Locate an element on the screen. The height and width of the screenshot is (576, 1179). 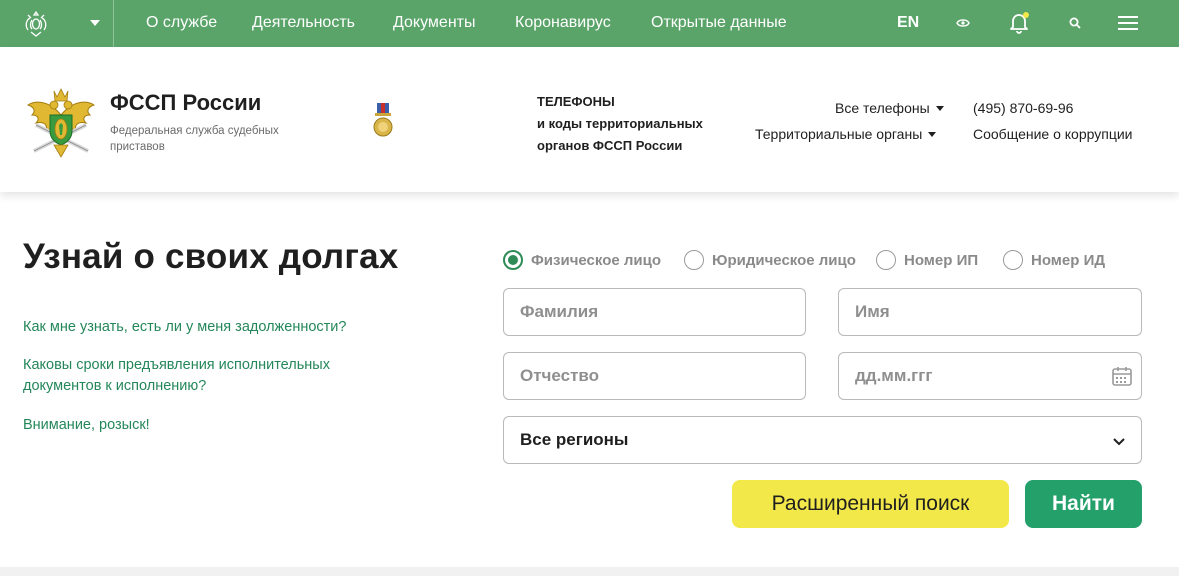
birthdate-placeholder: дд.мм.ггг is located at coordinates (894, 375).